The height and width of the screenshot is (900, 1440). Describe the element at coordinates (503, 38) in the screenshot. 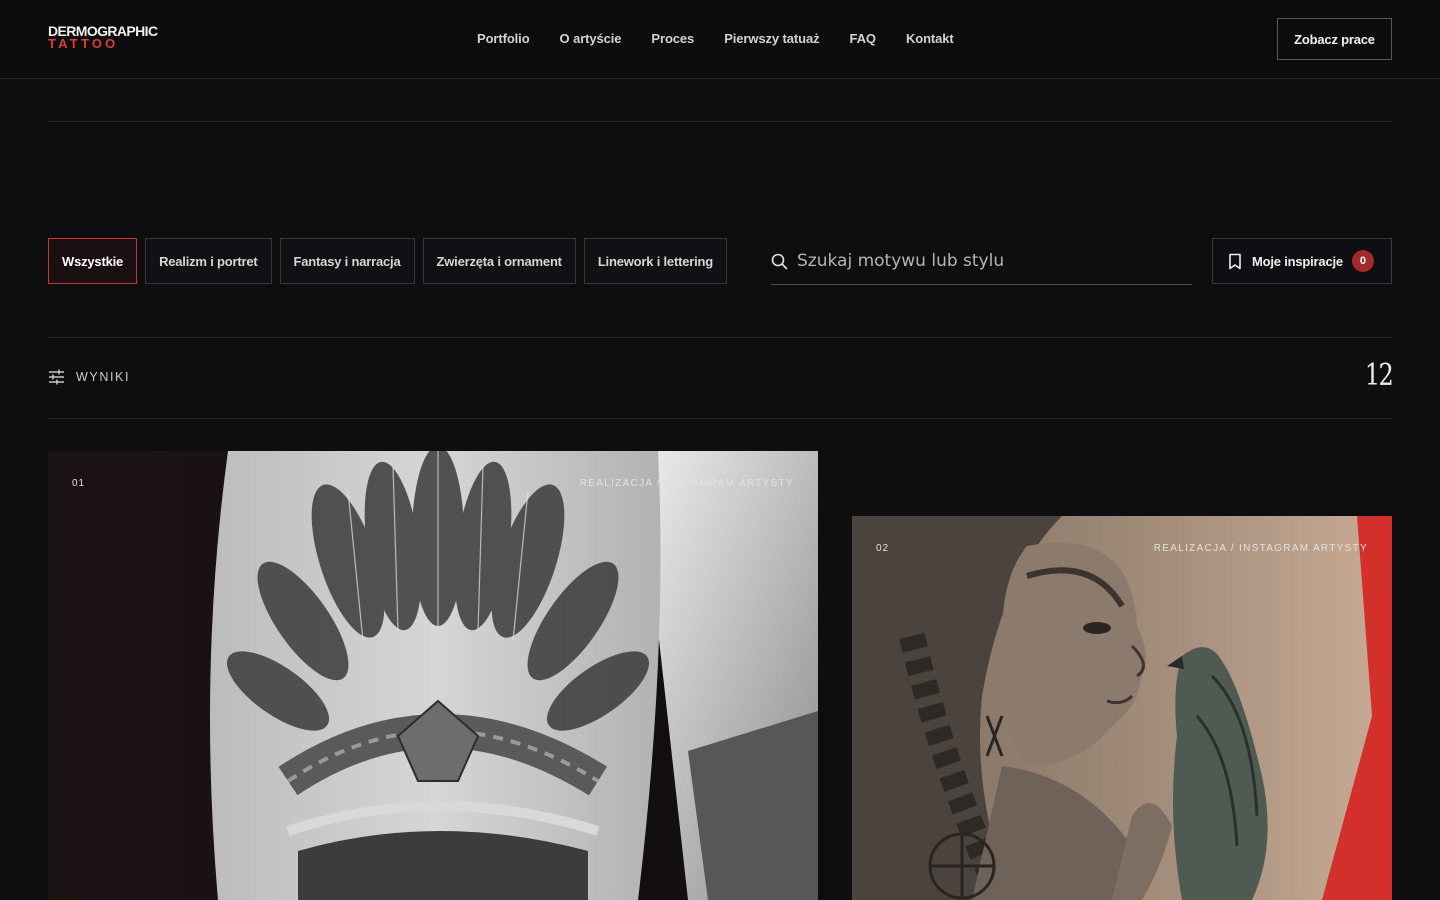

I see `nav-link-portfolio: Portfolio` at that location.